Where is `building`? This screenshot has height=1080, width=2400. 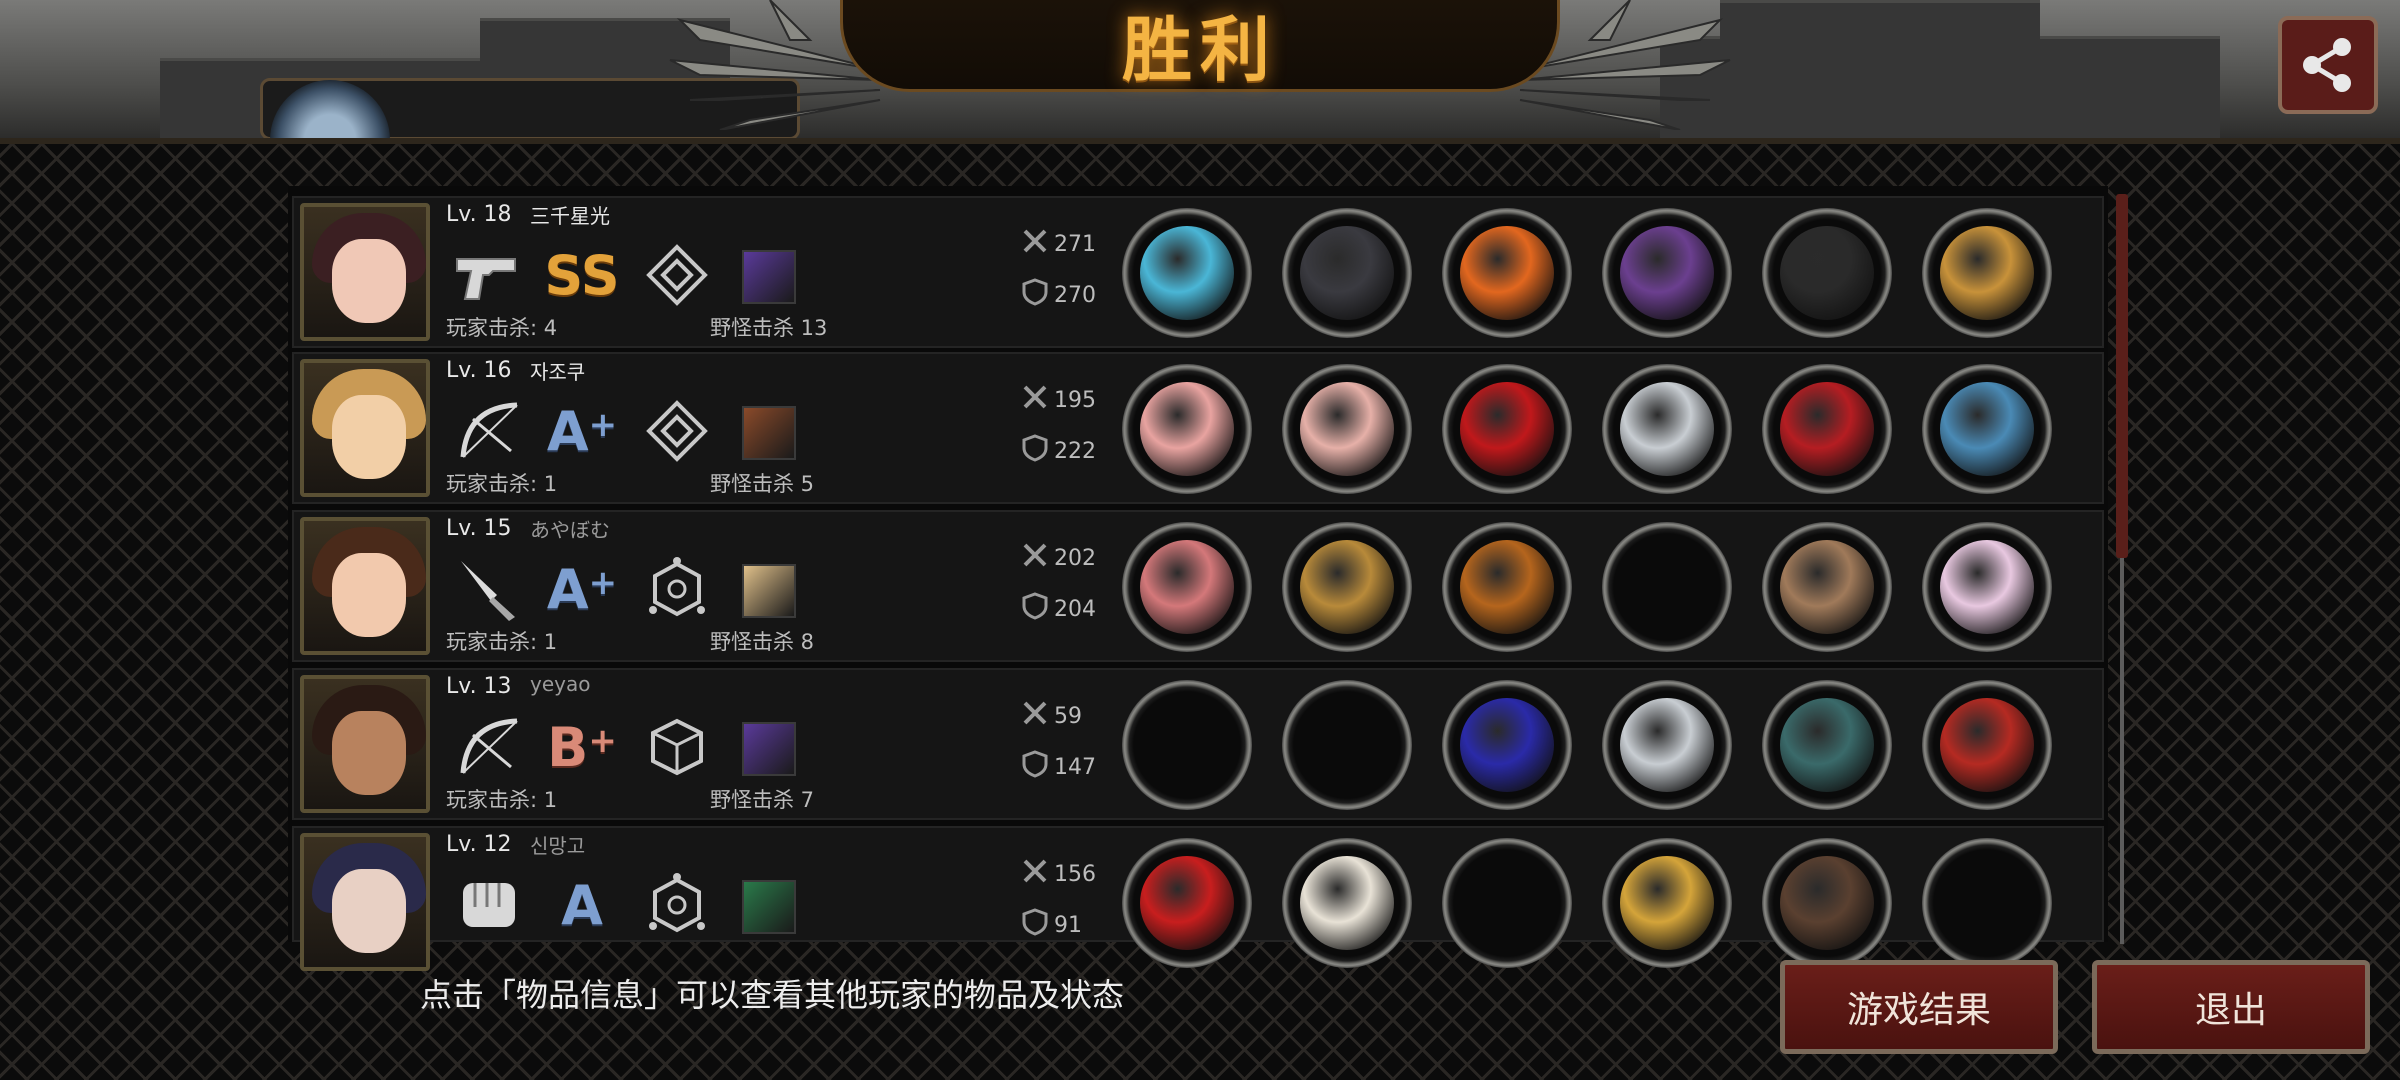
building is located at coordinates (1940, 88).